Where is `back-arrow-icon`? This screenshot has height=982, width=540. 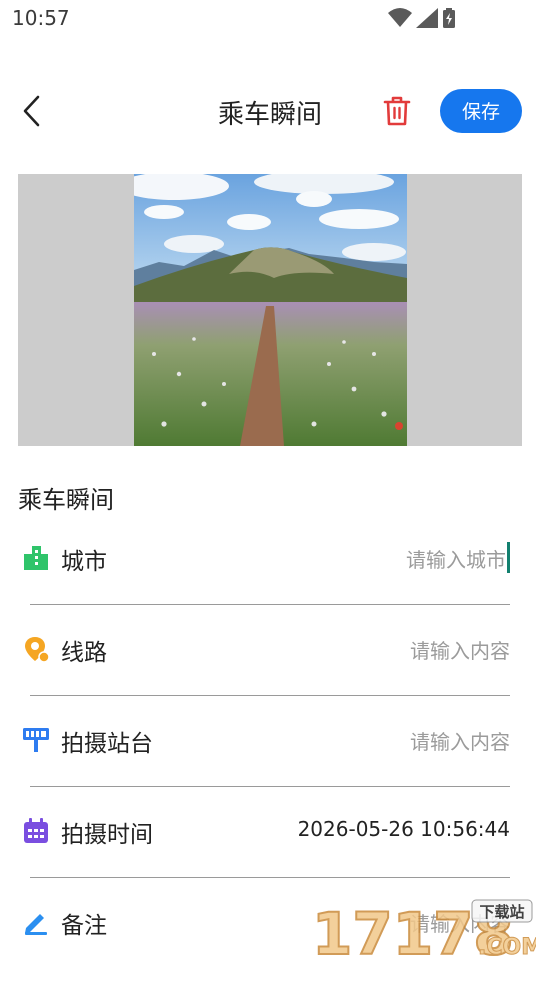
back-arrow-icon is located at coordinates (31, 111).